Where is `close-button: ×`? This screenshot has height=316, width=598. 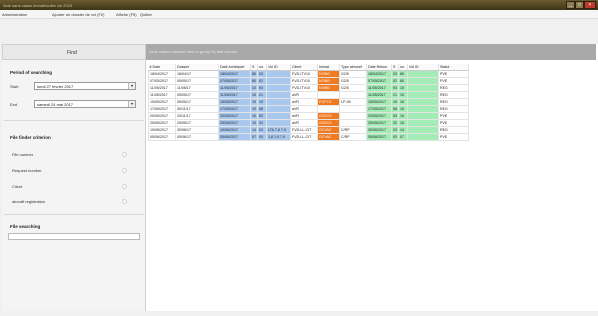
close-button: × is located at coordinates (590, 5).